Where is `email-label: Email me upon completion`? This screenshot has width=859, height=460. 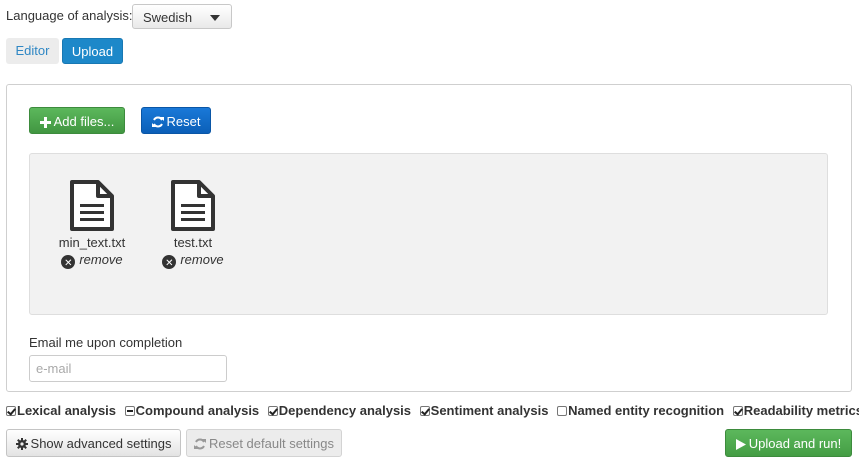 email-label: Email me upon completion is located at coordinates (106, 342).